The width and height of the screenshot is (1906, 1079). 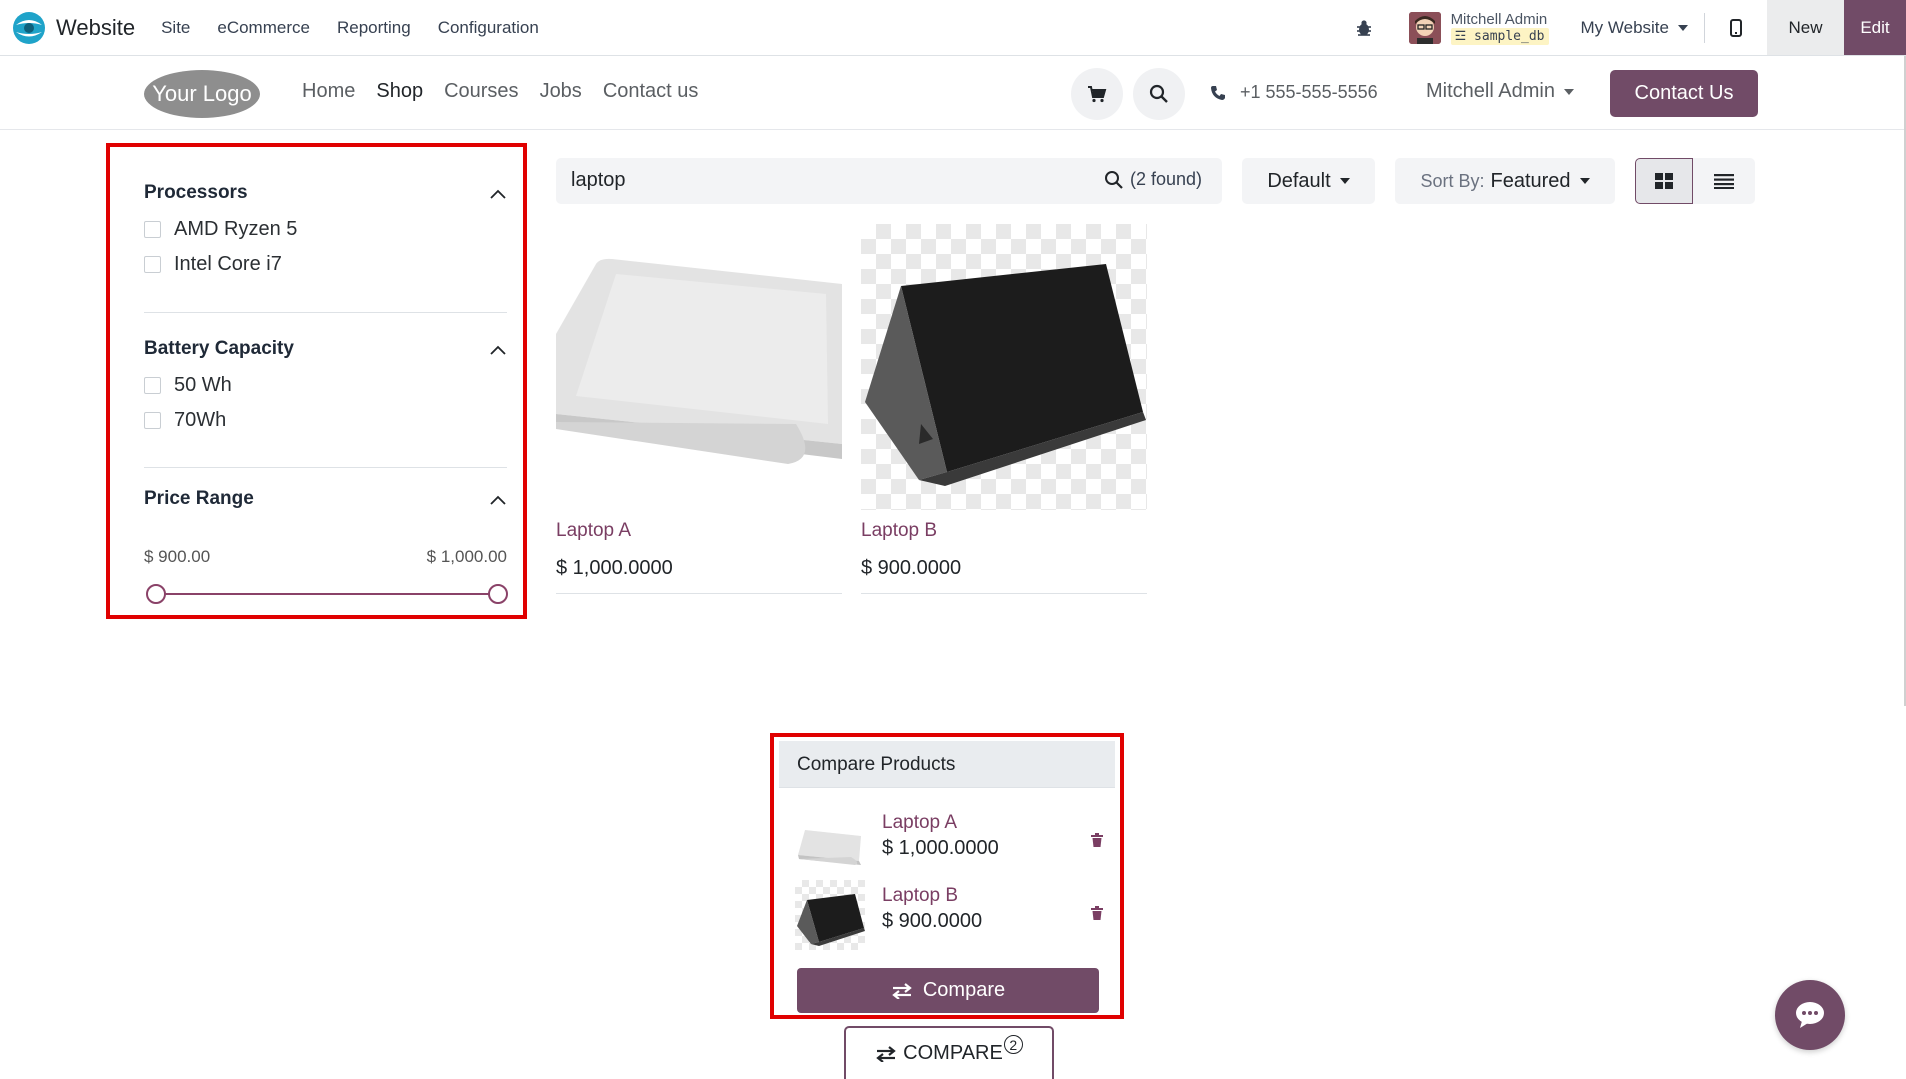 I want to click on product-price: $ 900.0000, so click(x=911, y=568).